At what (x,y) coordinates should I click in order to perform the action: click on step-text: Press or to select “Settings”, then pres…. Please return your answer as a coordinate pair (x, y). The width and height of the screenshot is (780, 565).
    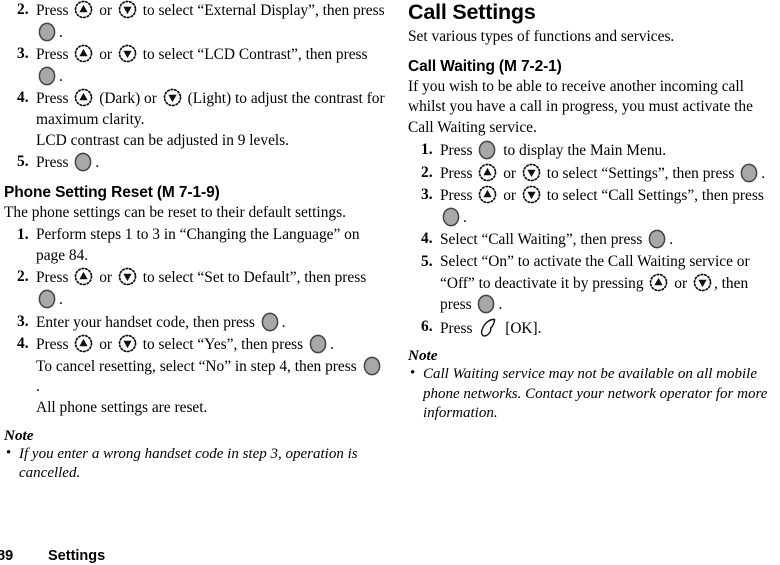
    Looking at the image, I should click on (603, 173).